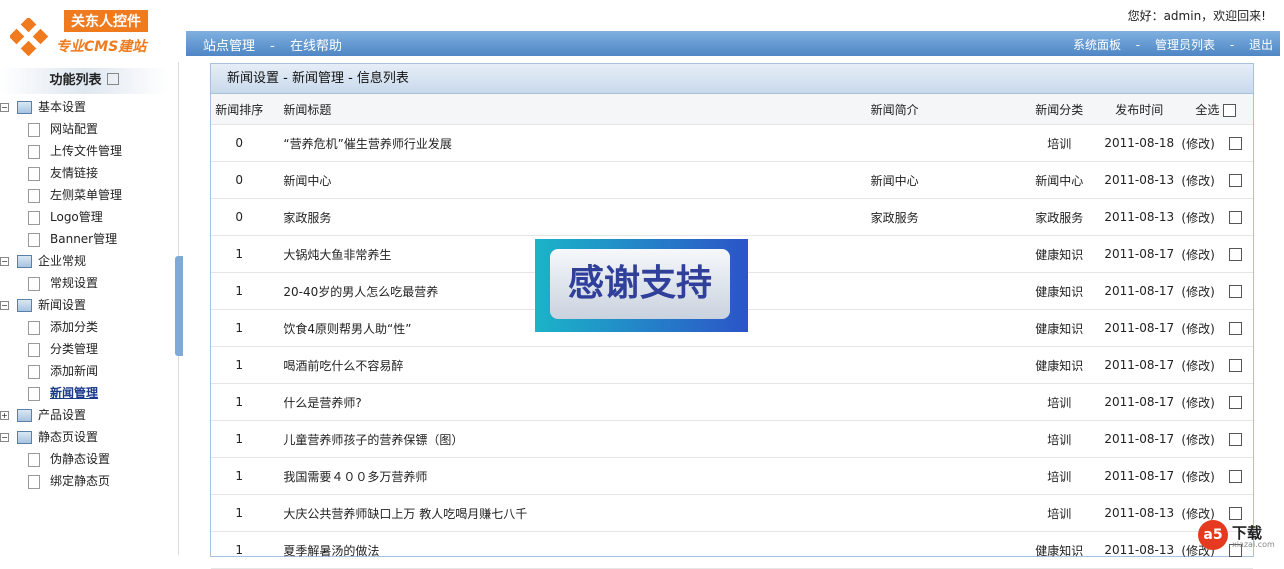 The image size is (1284, 569). I want to click on sidebar-collapse-handle, so click(179, 306).